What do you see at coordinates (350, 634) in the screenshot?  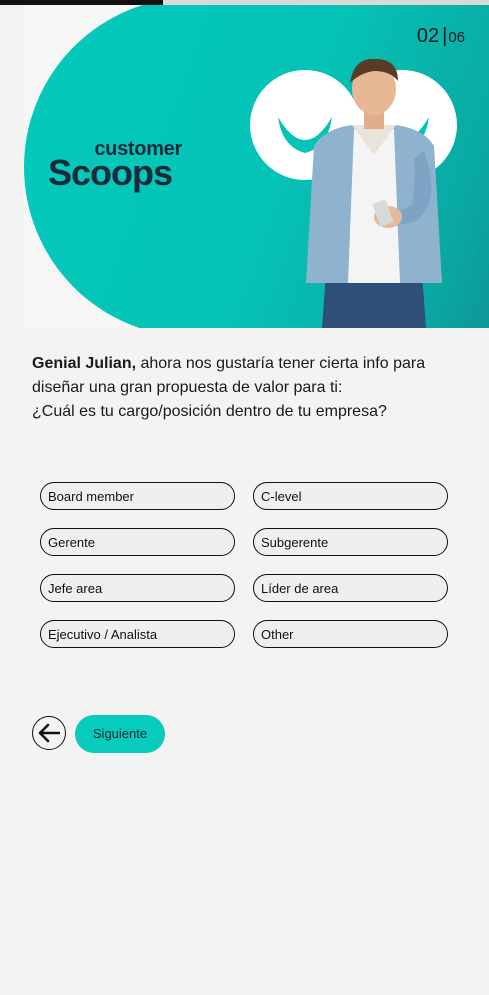 I see `option-other: Other` at bounding box center [350, 634].